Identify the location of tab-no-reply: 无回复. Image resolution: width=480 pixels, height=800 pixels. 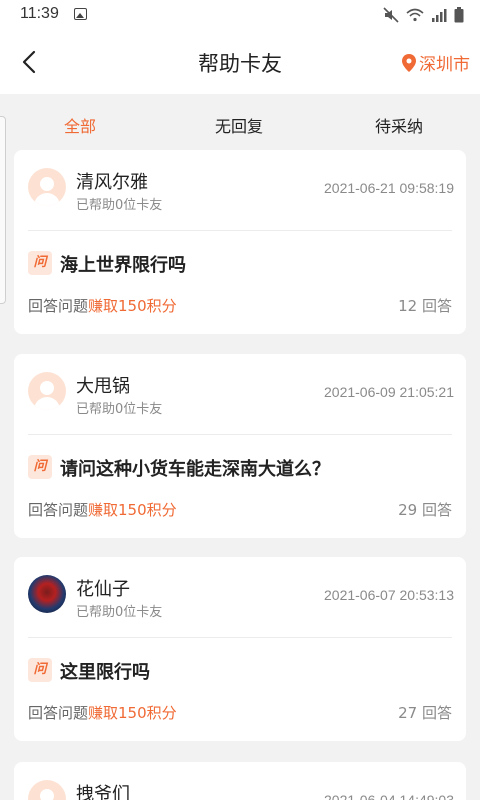
(239, 125).